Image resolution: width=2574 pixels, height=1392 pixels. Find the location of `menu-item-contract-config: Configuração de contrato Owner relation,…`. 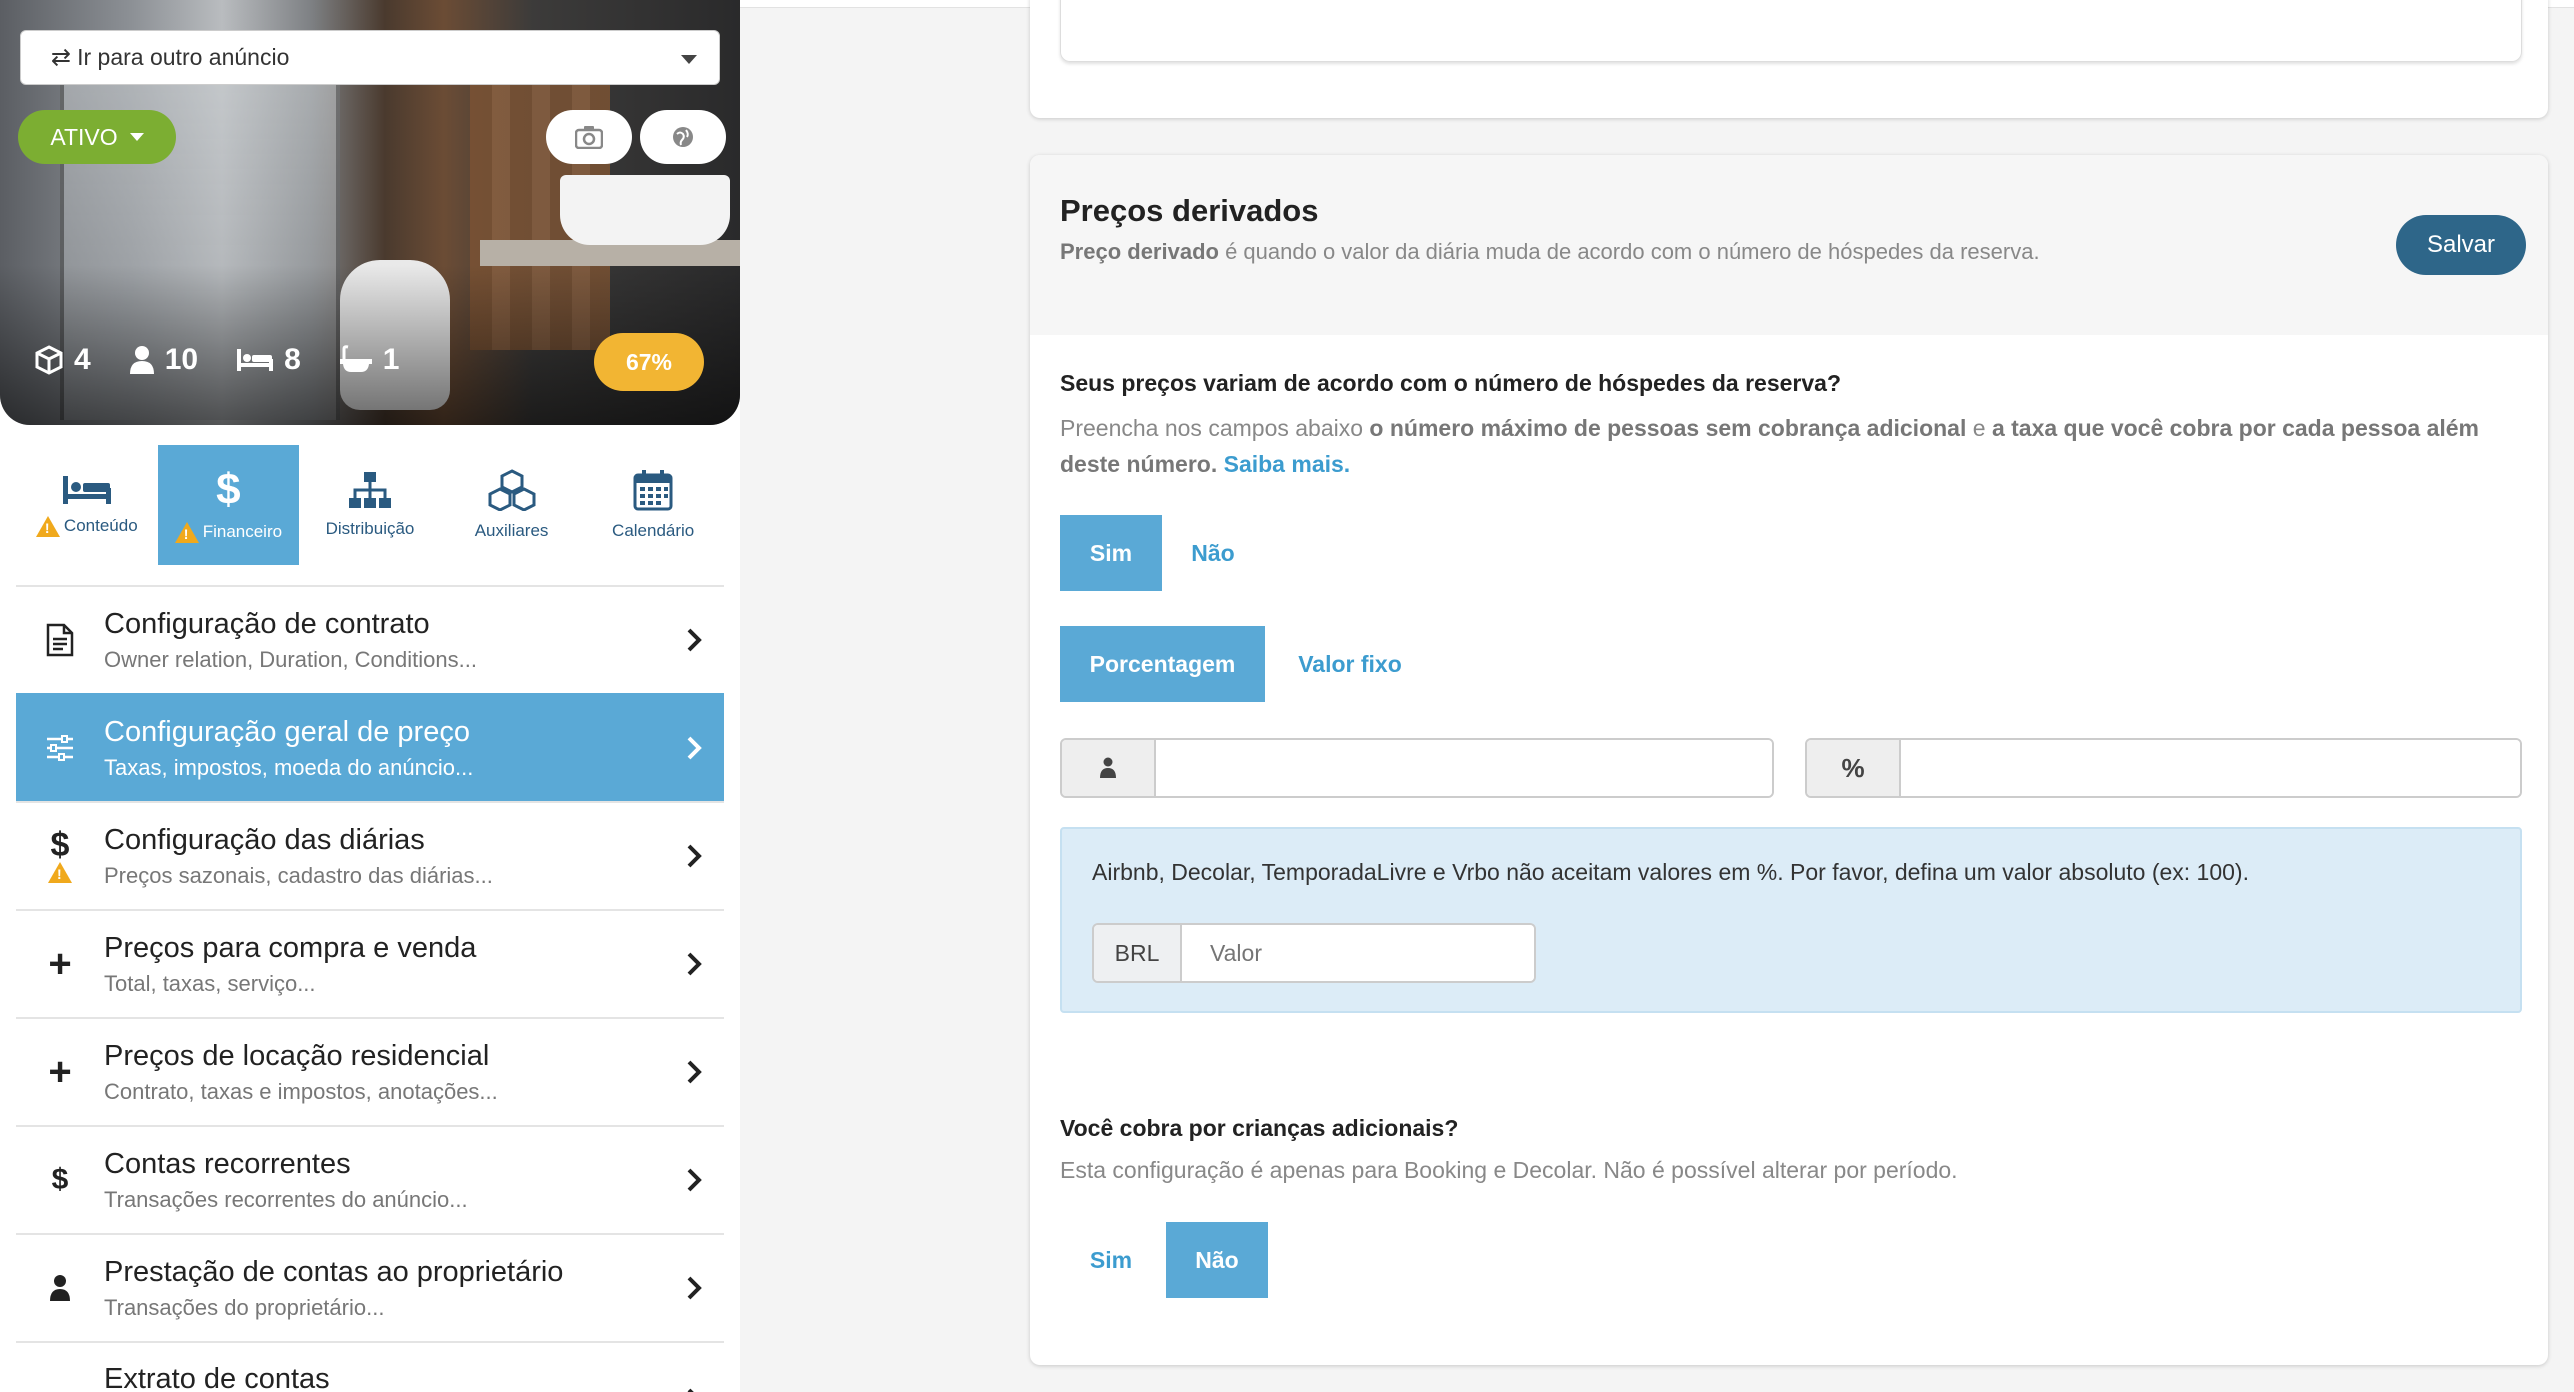

menu-item-contract-config: Configuração de contrato Owner relation,… is located at coordinates (370, 639).